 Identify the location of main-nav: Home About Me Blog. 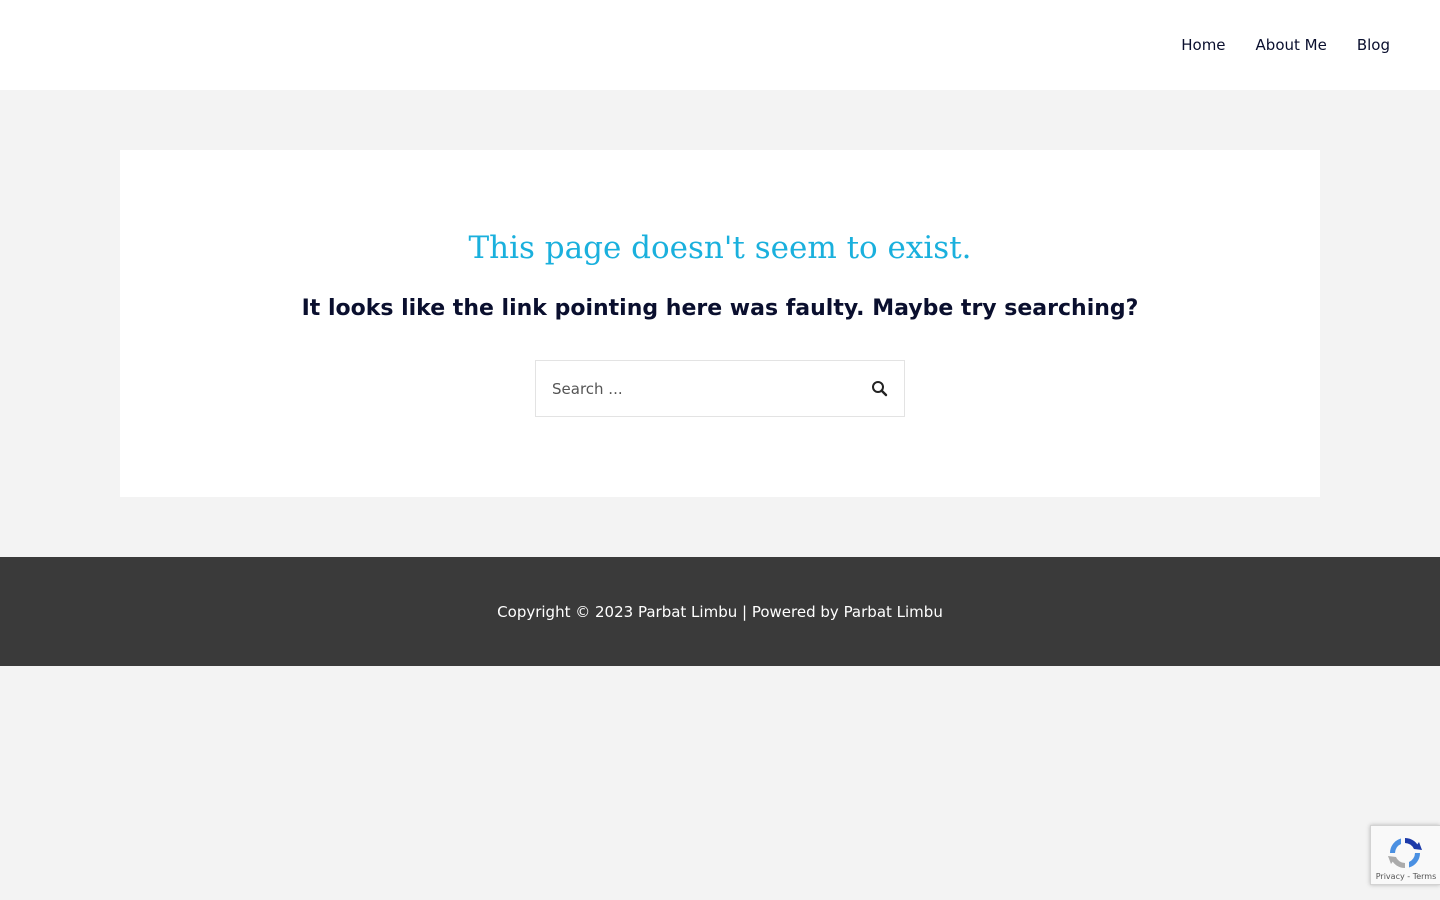
(1270, 45).